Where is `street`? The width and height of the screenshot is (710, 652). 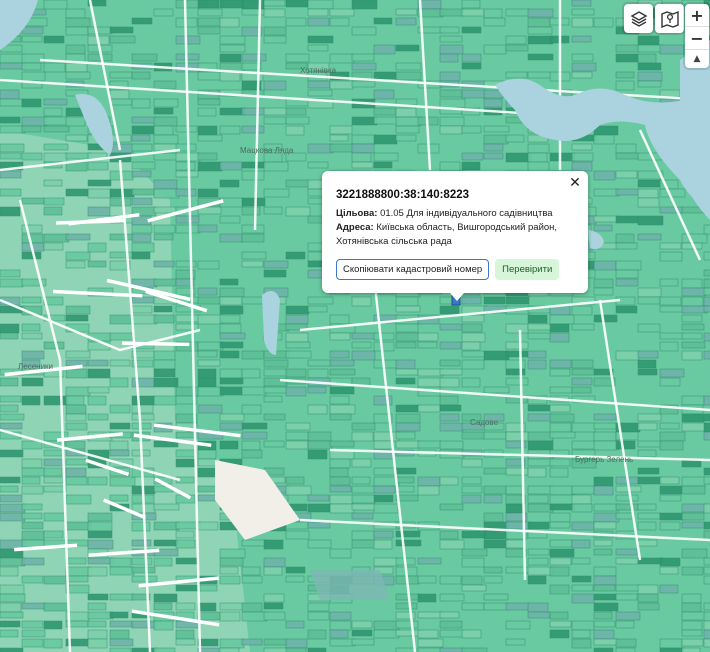
street is located at coordinates (156, 344).